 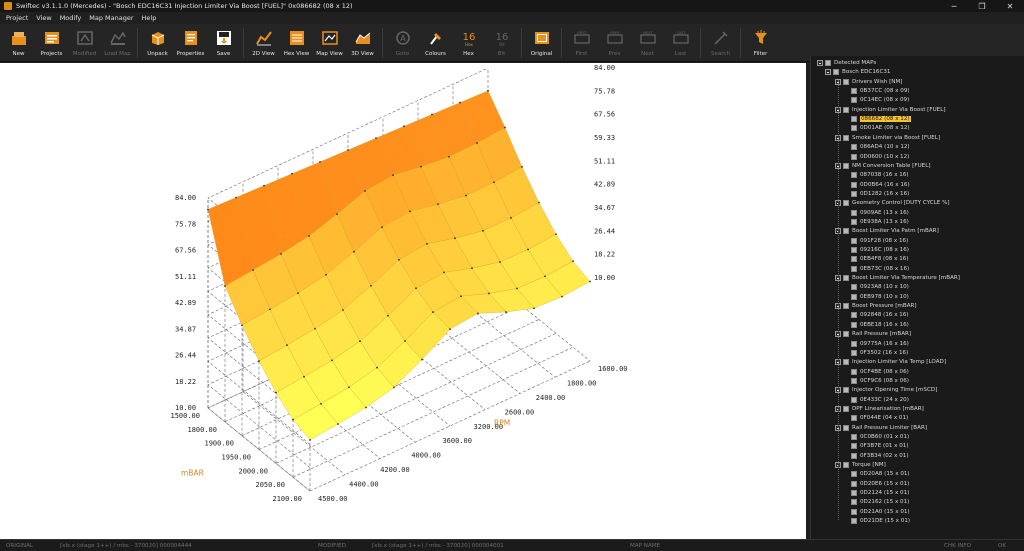 What do you see at coordinates (838, 300) in the screenshot?
I see `tree-connector` at bounding box center [838, 300].